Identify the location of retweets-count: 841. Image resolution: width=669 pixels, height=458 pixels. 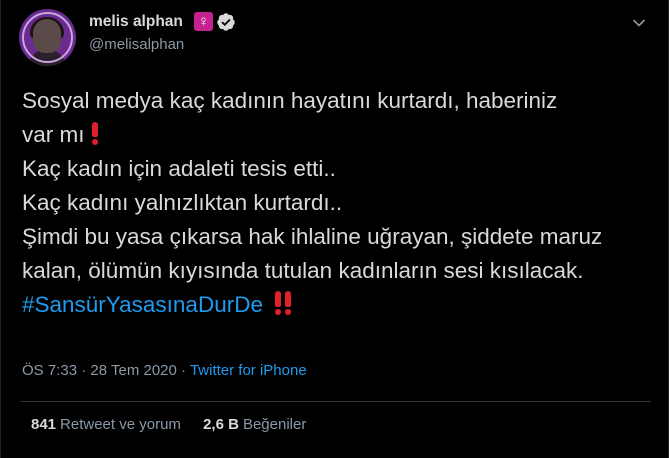
(44, 424).